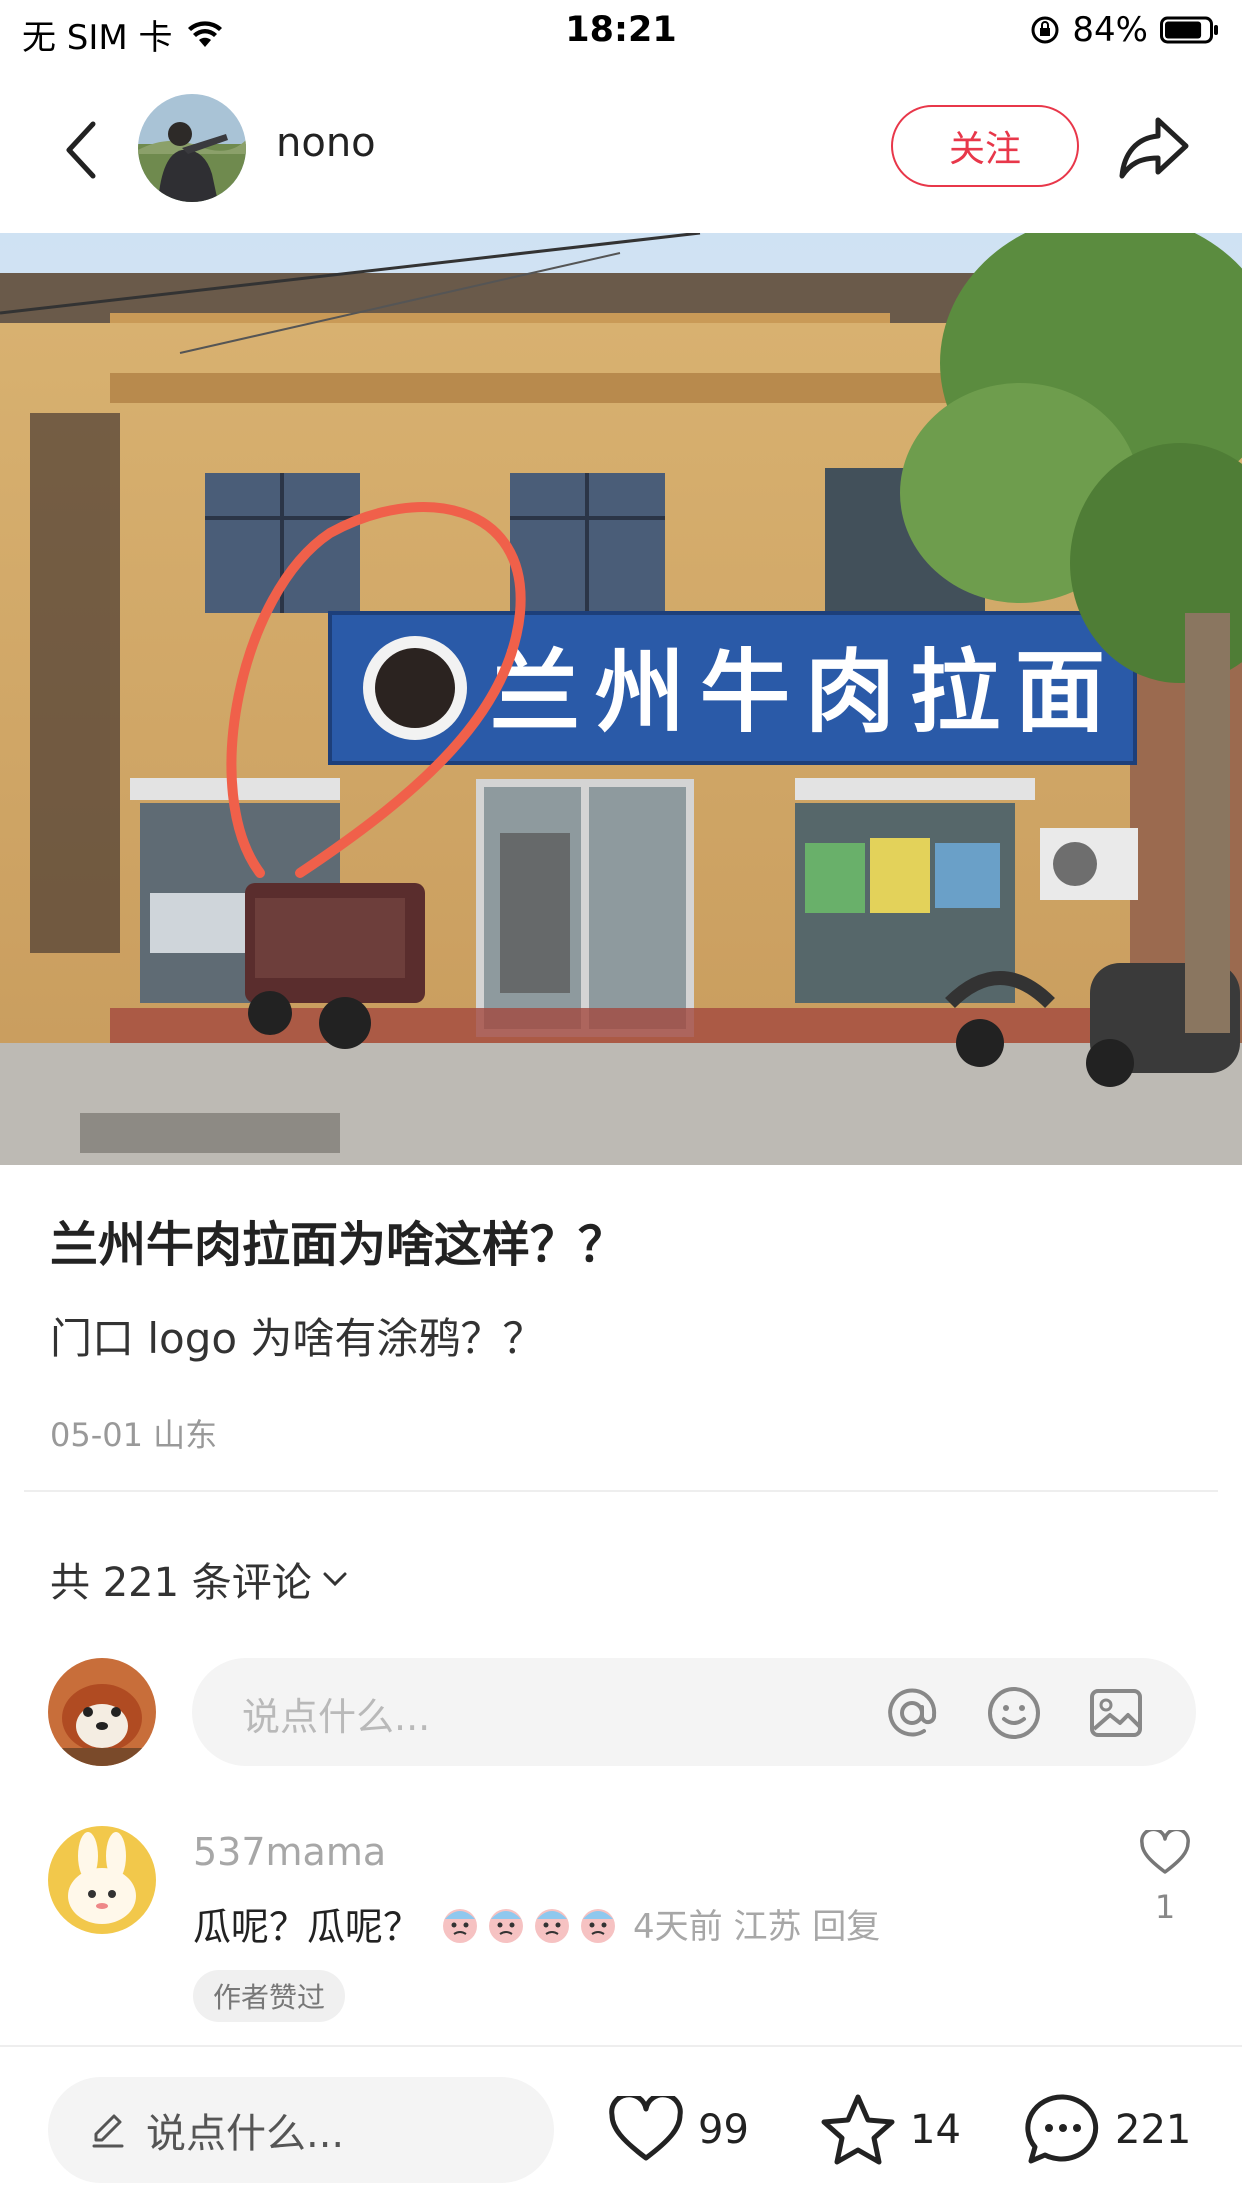  I want to click on status-bar: 无 SIM 卡 18:21 84%, so click(621, 33).